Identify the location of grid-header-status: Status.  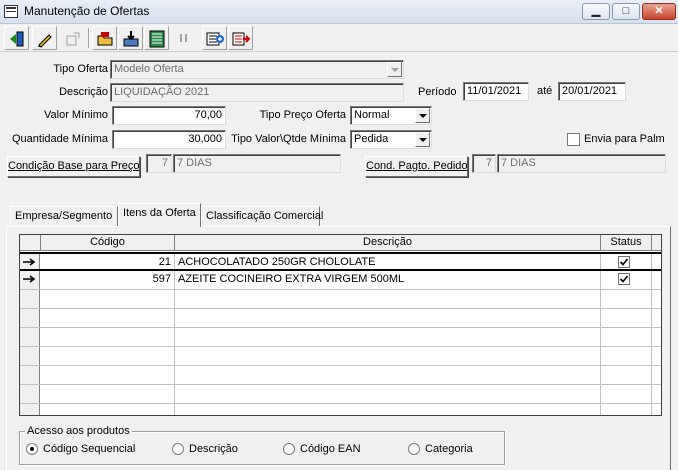
(626, 243).